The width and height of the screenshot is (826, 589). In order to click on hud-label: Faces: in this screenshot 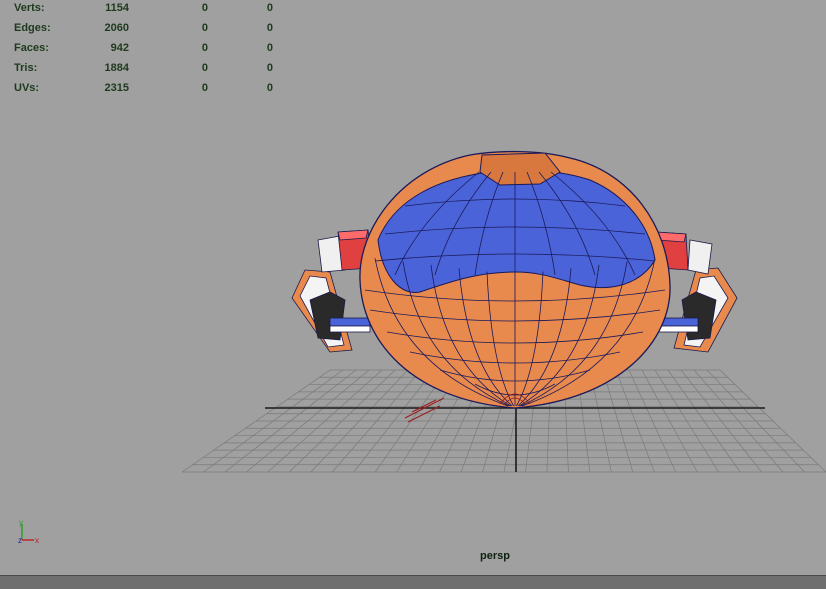, I will do `click(31, 48)`.